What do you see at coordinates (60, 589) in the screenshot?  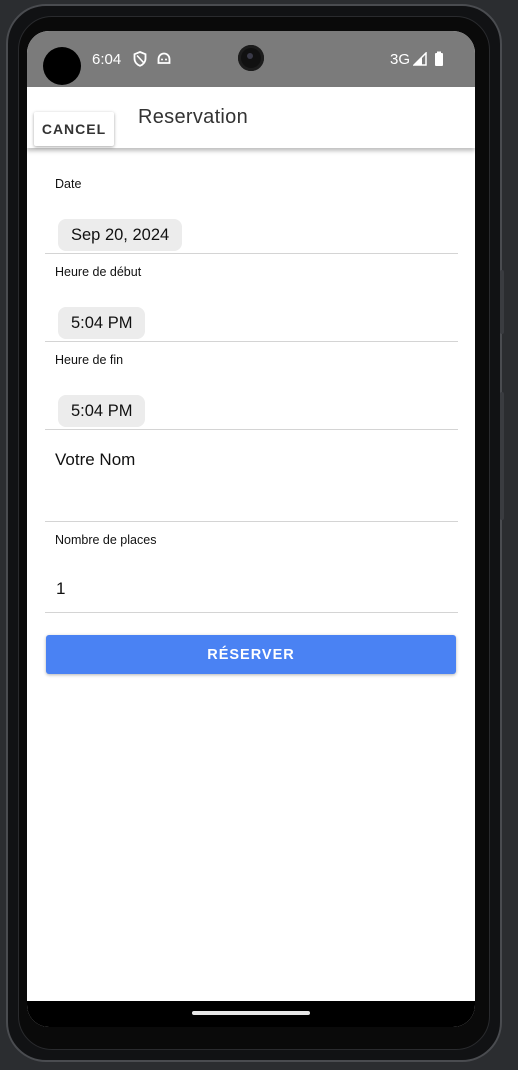 I see `places-input: 1` at bounding box center [60, 589].